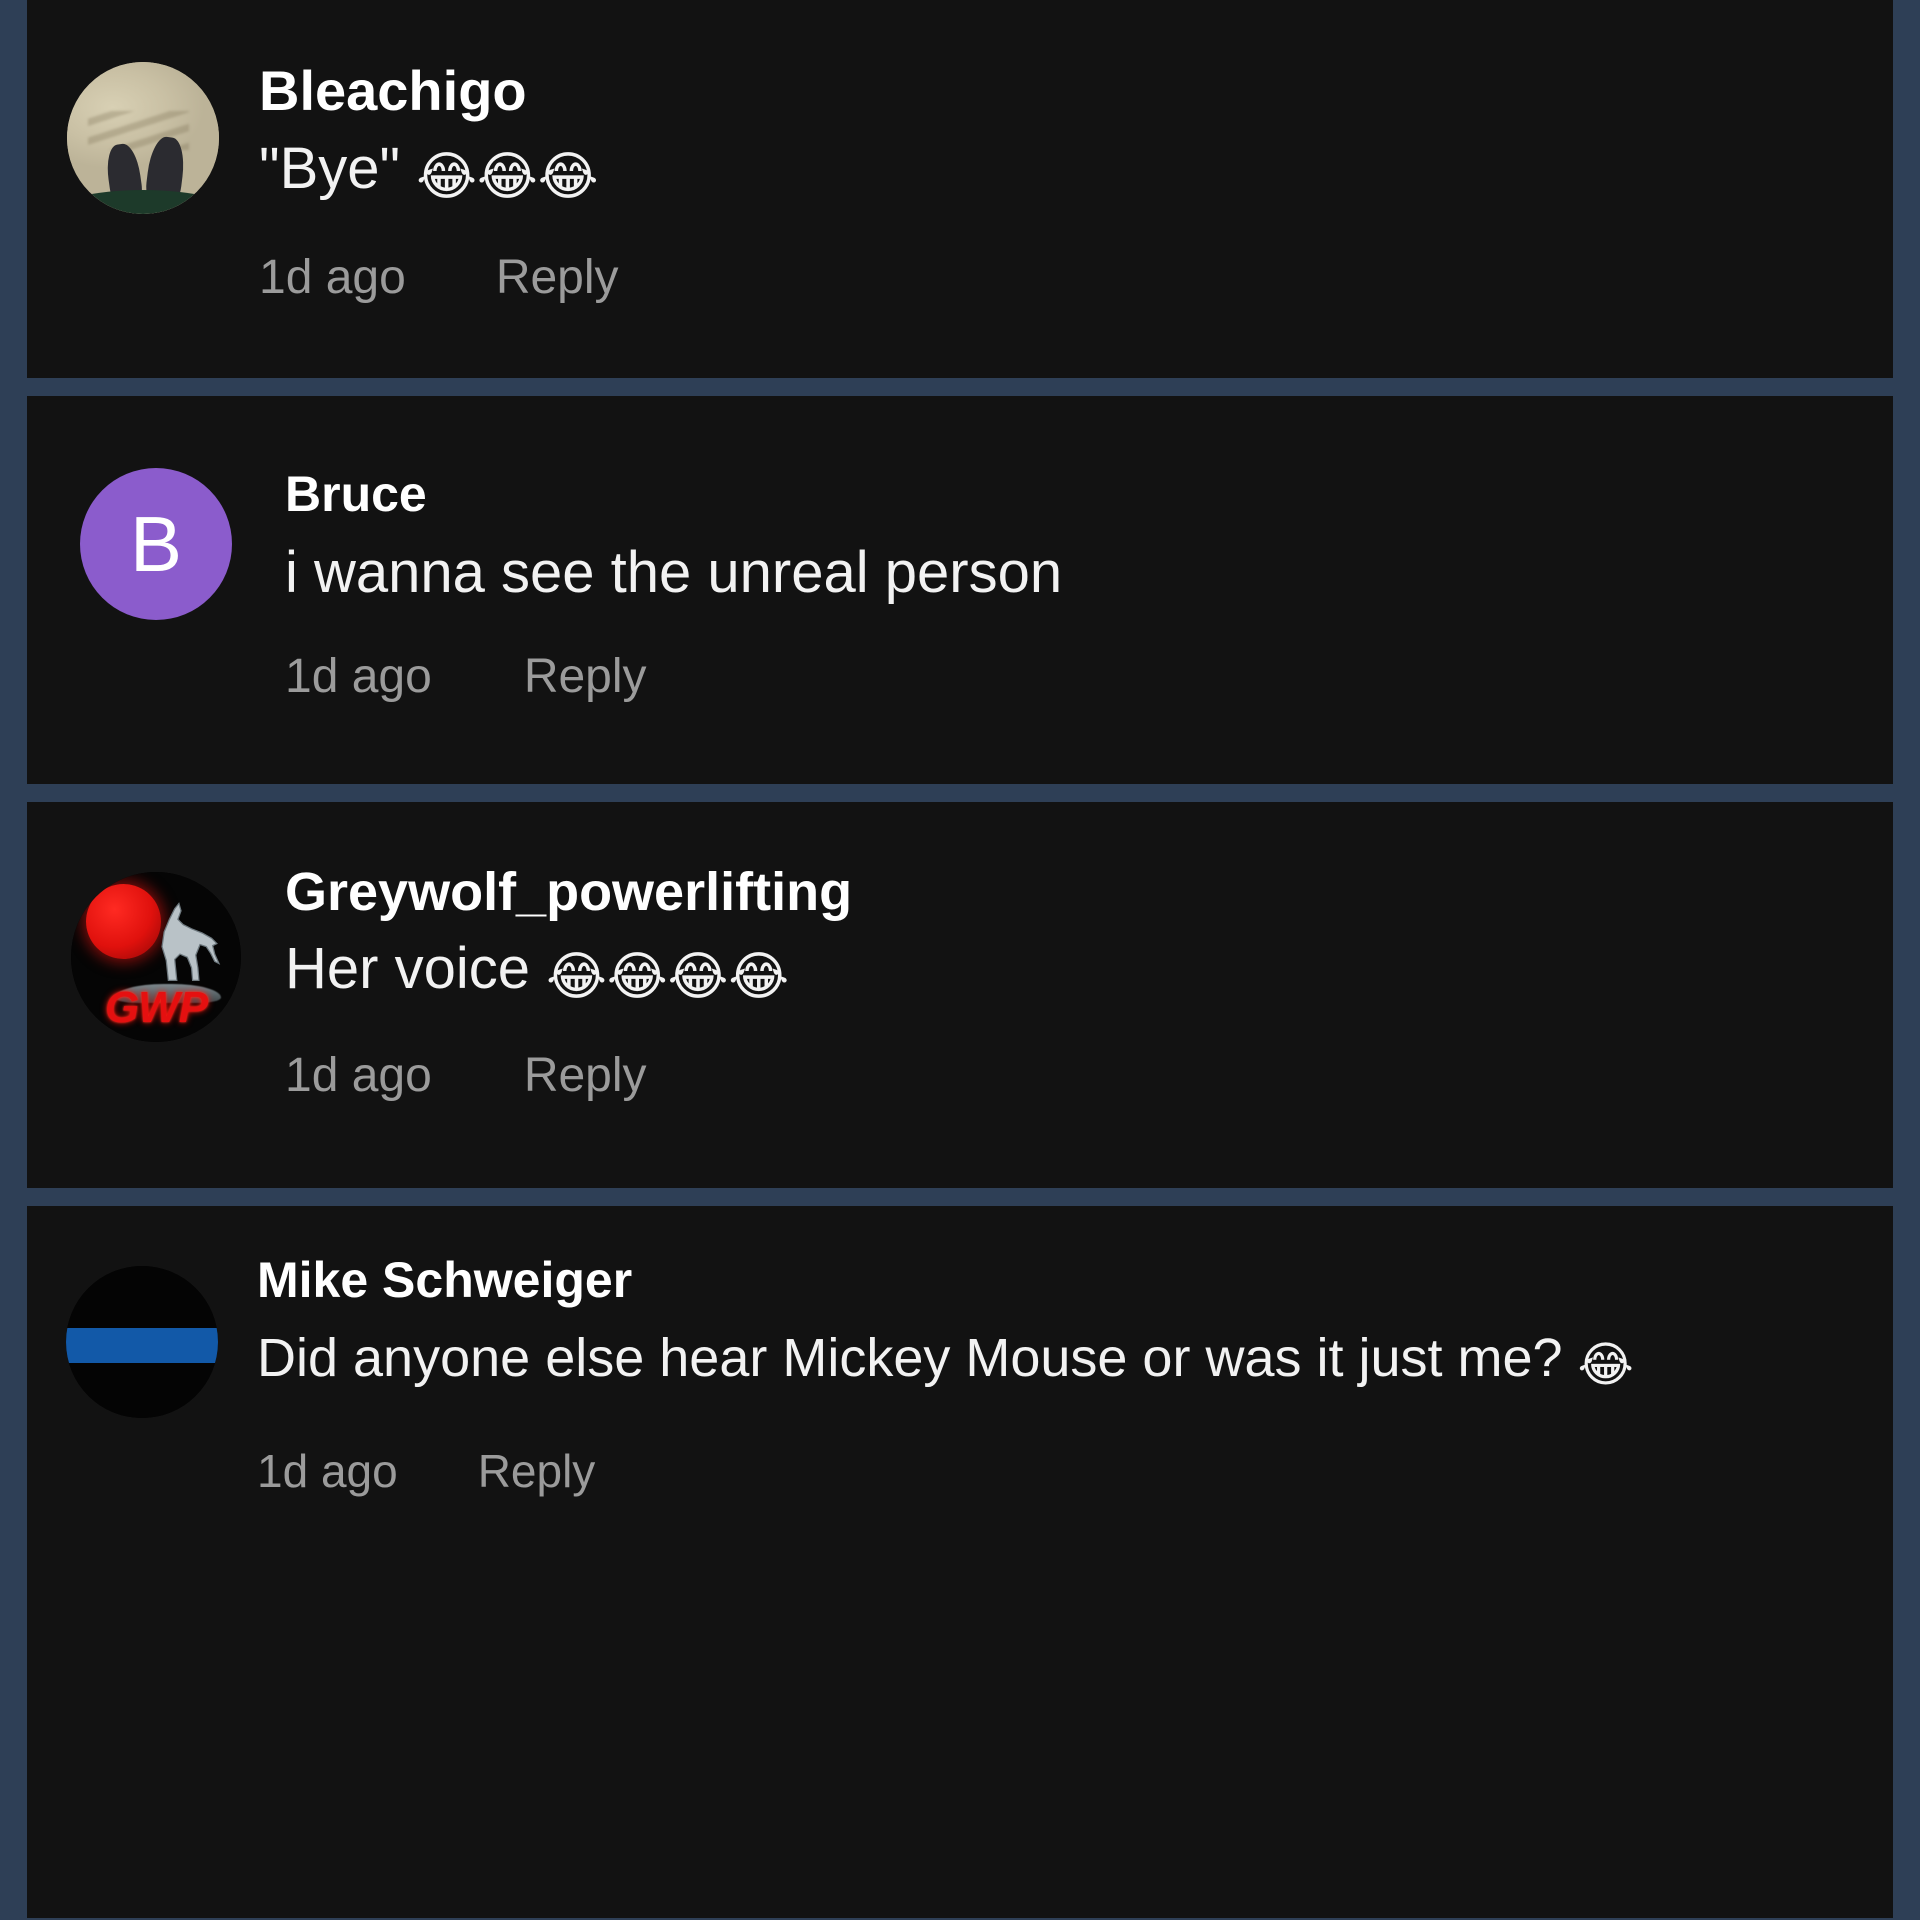  I want to click on avatar: B, so click(156, 544).